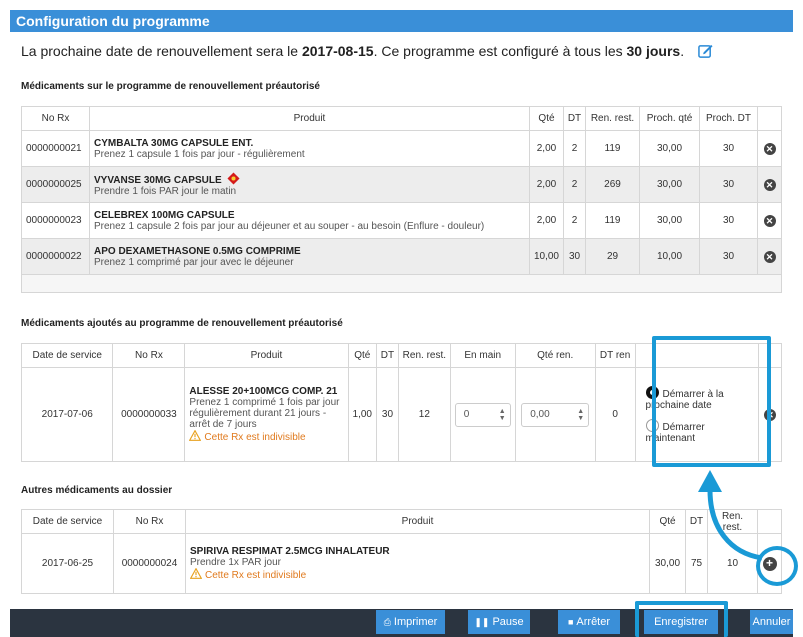 The width and height of the screenshot is (803, 637). I want to click on rx-number: 0000000022, so click(55, 256).